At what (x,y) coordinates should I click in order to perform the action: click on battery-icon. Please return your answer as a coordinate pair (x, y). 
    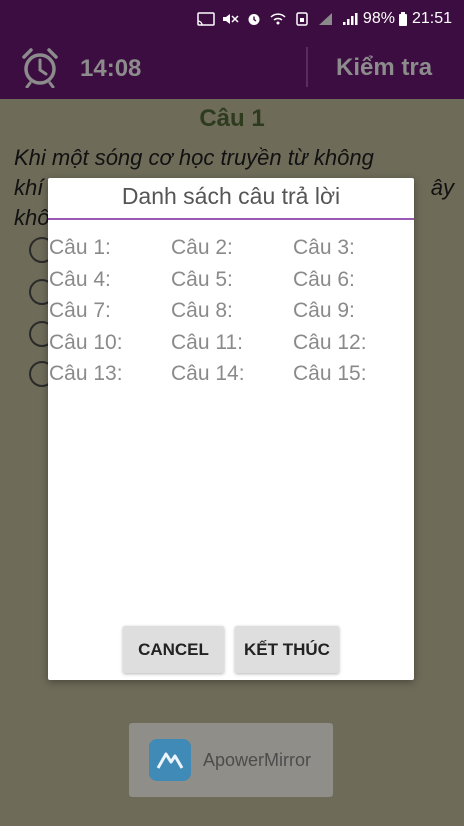
    Looking at the image, I should click on (402, 18).